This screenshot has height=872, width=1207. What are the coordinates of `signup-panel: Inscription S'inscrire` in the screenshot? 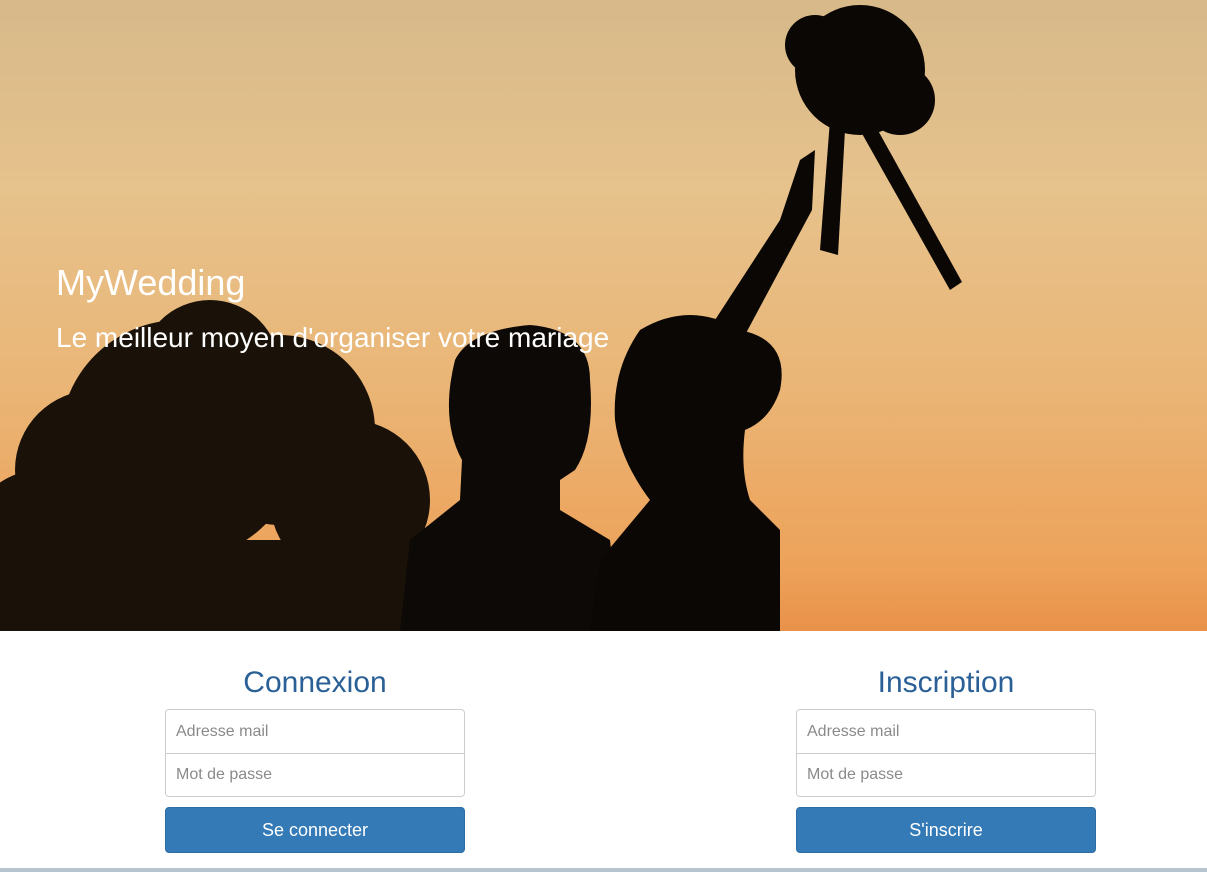 It's located at (946, 756).